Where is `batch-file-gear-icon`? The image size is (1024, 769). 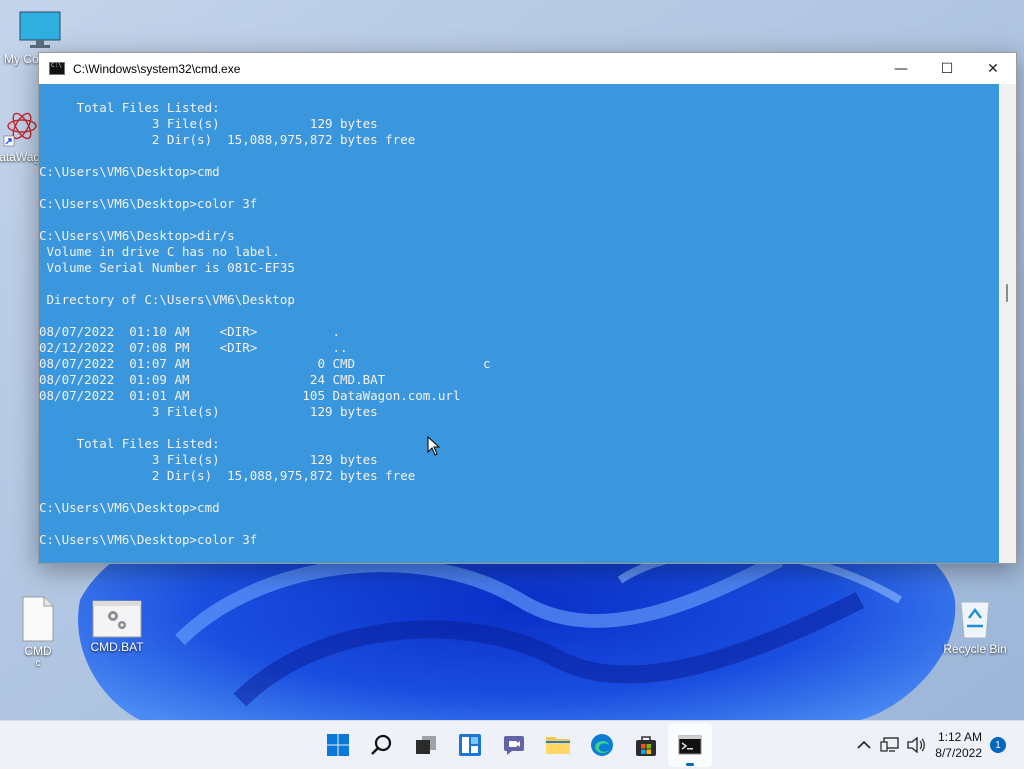
batch-file-gear-icon is located at coordinates (117, 619).